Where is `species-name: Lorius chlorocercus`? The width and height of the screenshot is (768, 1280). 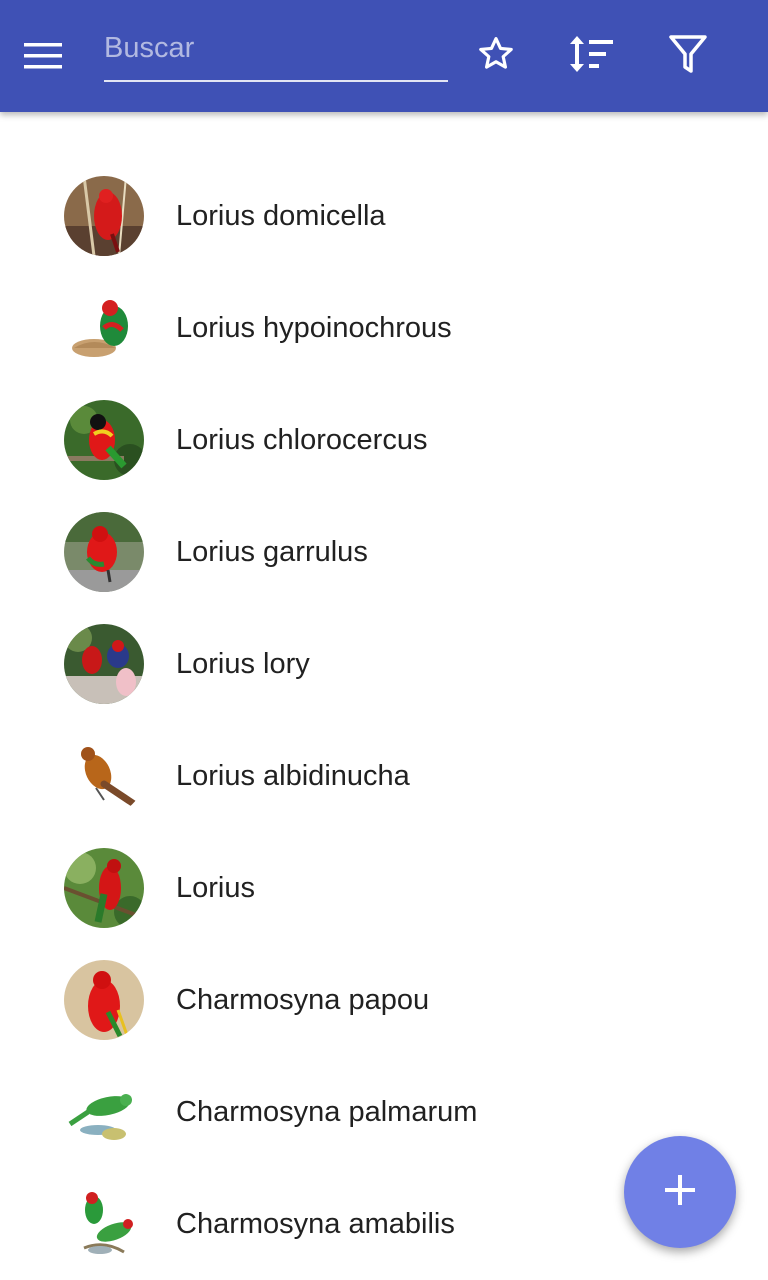 species-name: Lorius chlorocercus is located at coordinates (302, 440).